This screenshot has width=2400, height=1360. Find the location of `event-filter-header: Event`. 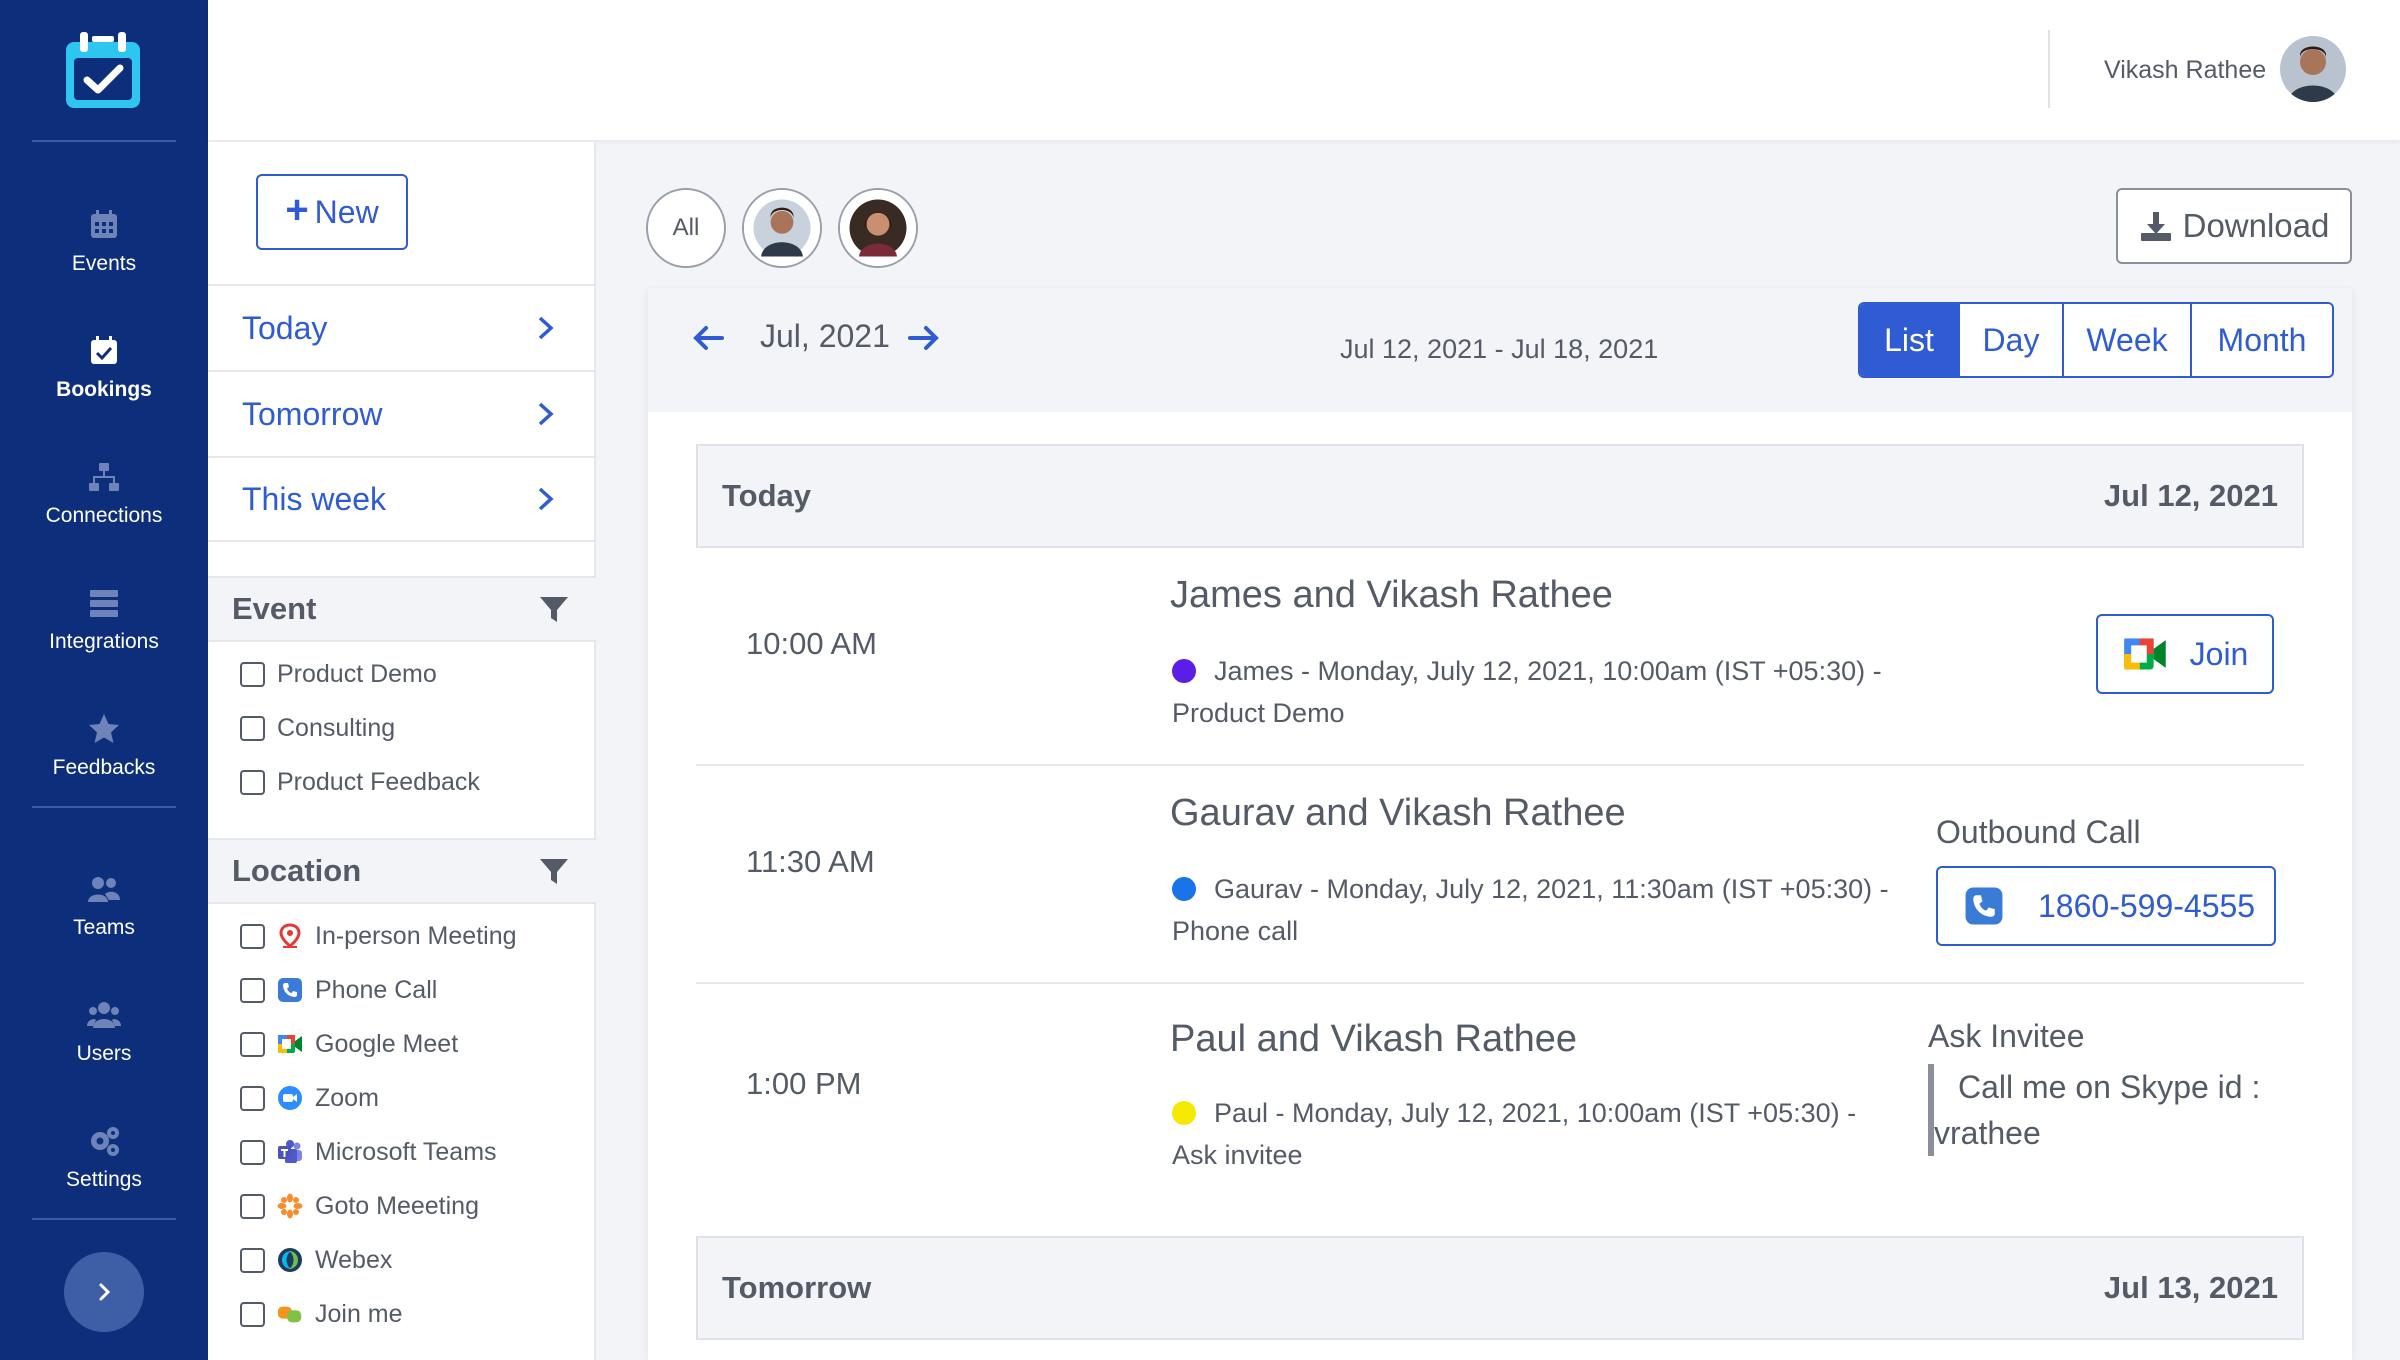

event-filter-header: Event is located at coordinates (402, 609).